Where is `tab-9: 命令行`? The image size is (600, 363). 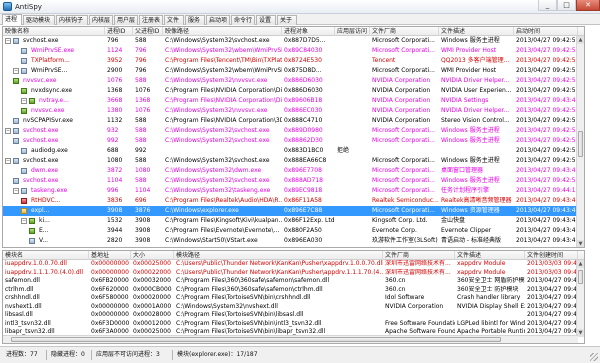 tab-9: 命令行 is located at coordinates (243, 20).